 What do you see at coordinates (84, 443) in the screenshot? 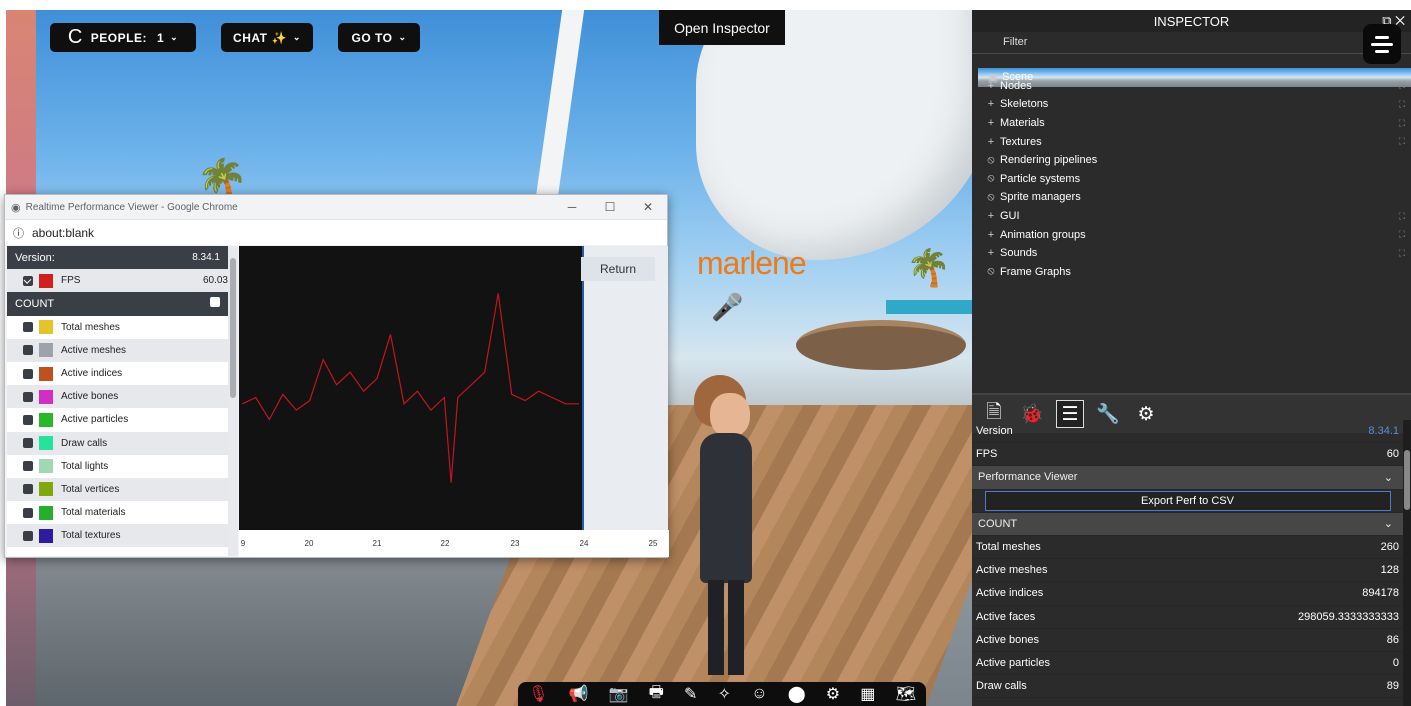
I see `stat-label: Draw calls` at bounding box center [84, 443].